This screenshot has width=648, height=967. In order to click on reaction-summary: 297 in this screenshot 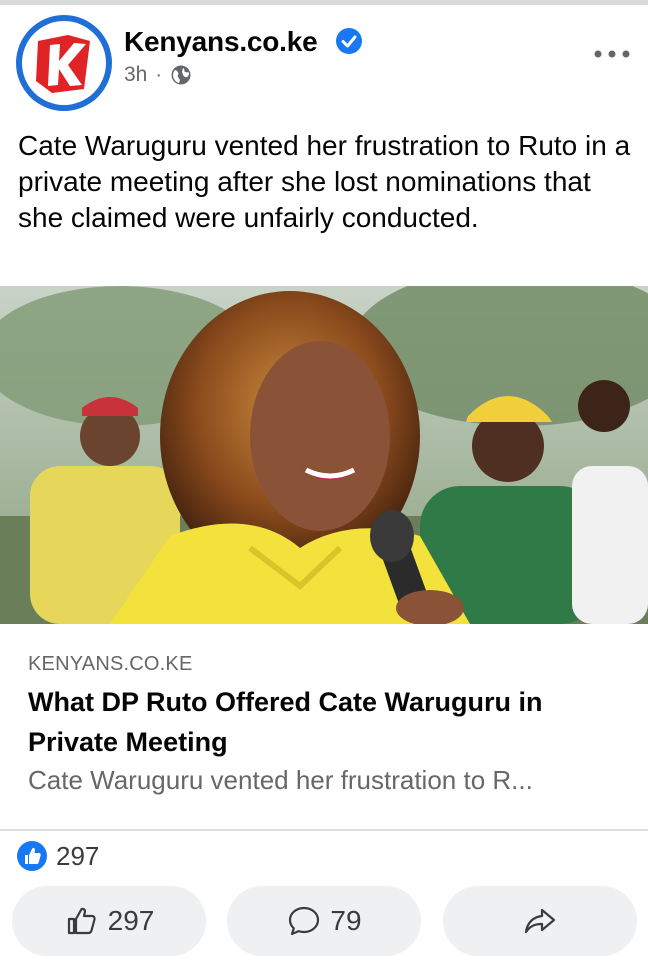, I will do `click(57, 856)`.